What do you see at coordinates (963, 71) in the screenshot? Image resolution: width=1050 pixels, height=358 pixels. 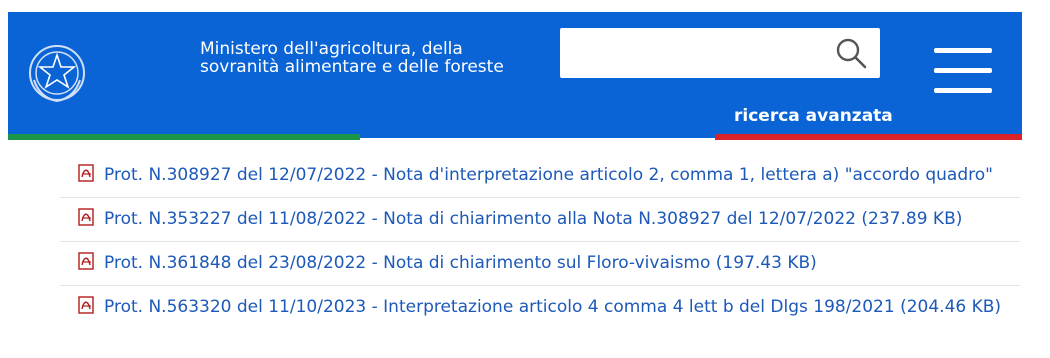 I see `menu-icon` at bounding box center [963, 71].